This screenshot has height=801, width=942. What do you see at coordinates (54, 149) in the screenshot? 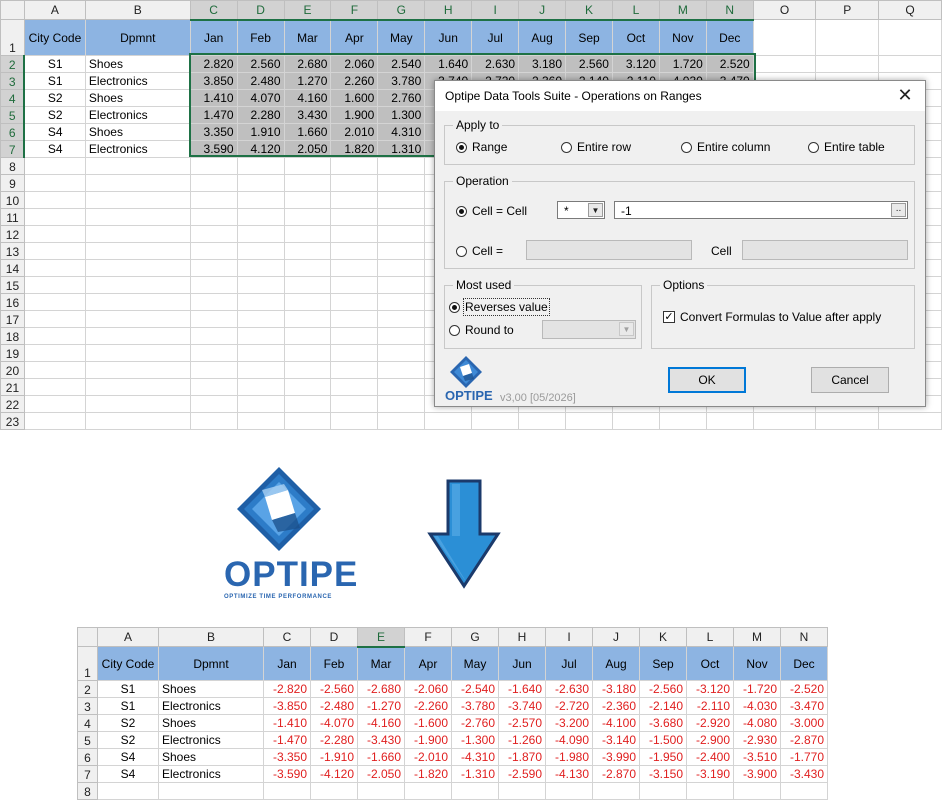
I see `city-code-cell: S4` at bounding box center [54, 149].